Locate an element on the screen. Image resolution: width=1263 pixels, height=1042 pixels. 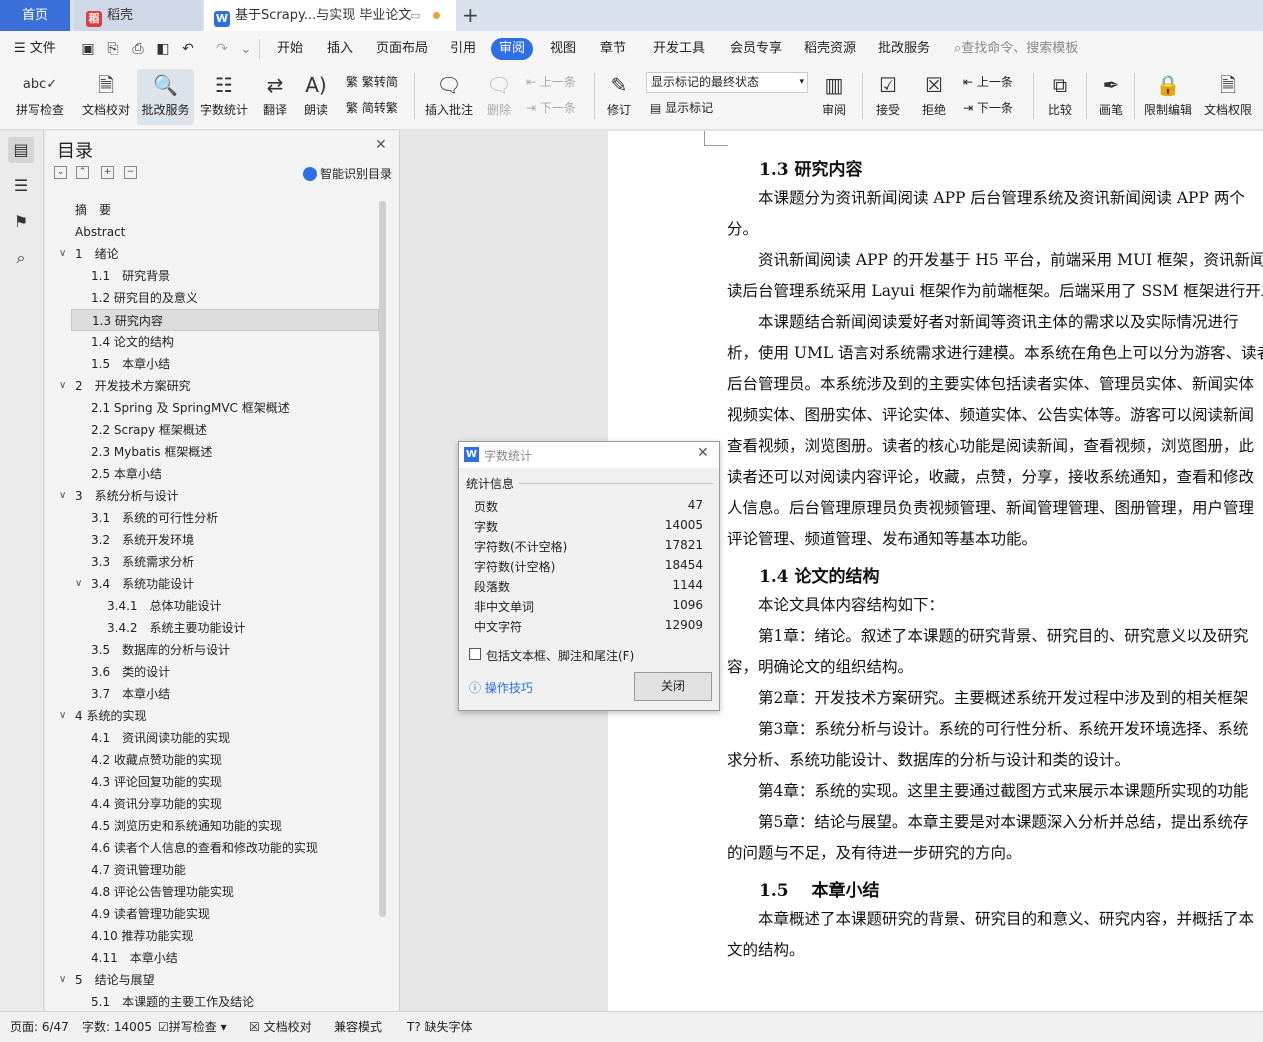
dialog-title-bar: W 字数统计 ✕ is located at coordinates (589, 455).